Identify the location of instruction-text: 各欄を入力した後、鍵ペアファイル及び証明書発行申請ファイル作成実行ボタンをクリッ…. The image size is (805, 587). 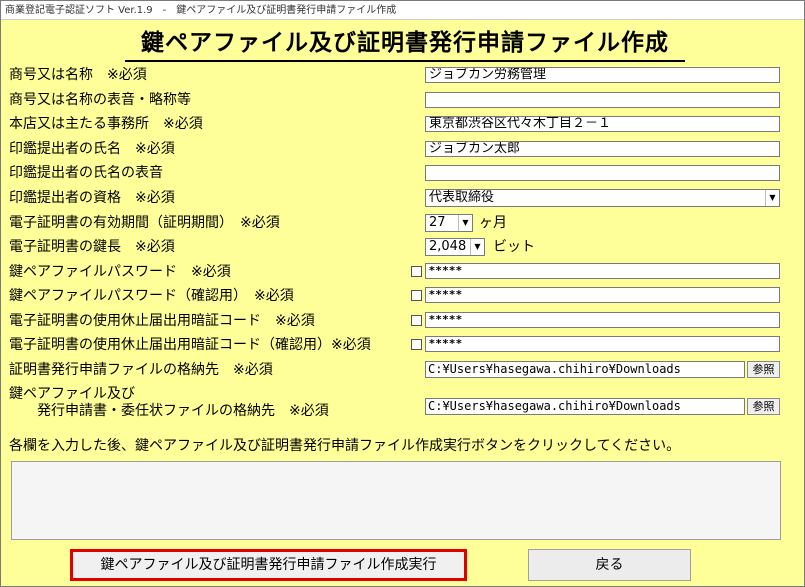
(345, 446).